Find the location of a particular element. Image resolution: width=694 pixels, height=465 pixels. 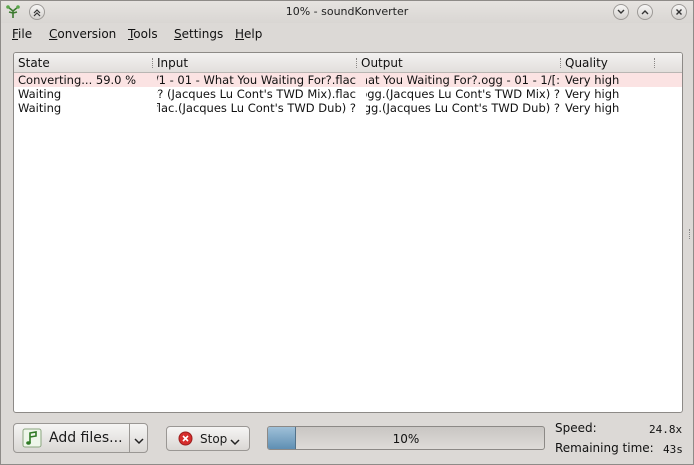

column-header-input: Input is located at coordinates (172, 63).